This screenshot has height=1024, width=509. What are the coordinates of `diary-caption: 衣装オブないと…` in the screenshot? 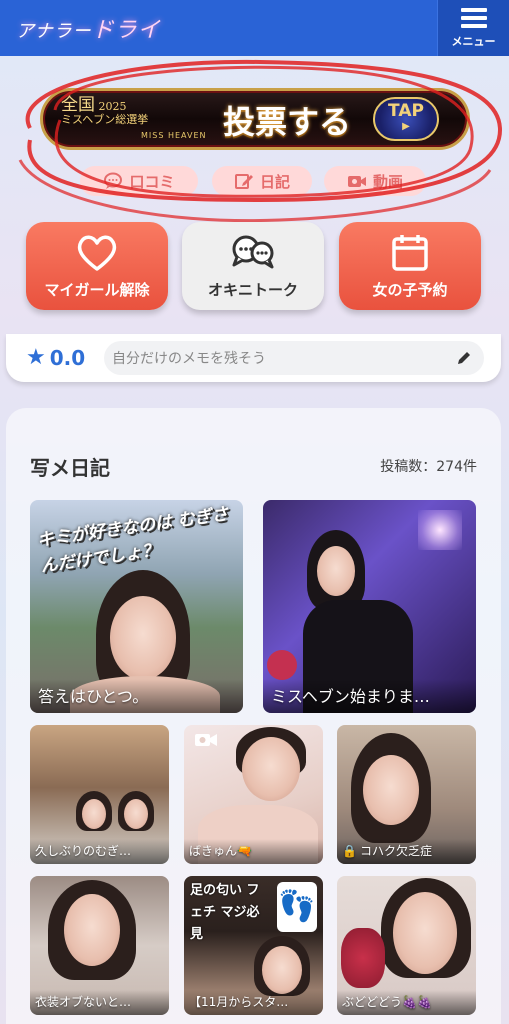 It's located at (99, 1002).